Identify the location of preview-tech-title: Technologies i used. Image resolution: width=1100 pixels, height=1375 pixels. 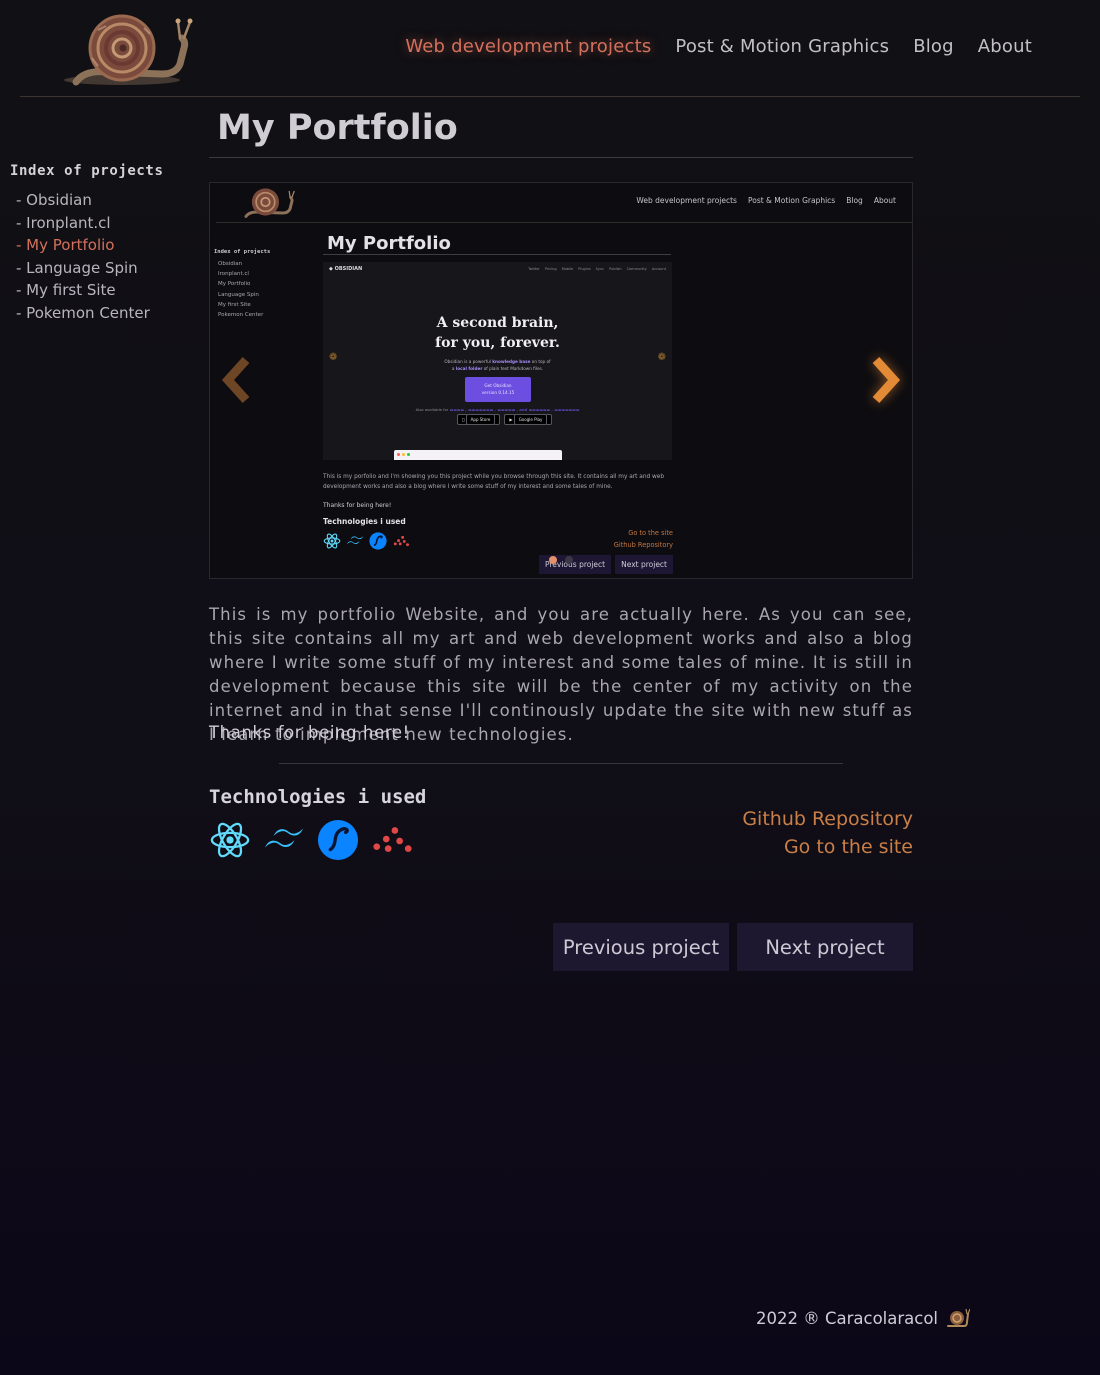
(364, 521).